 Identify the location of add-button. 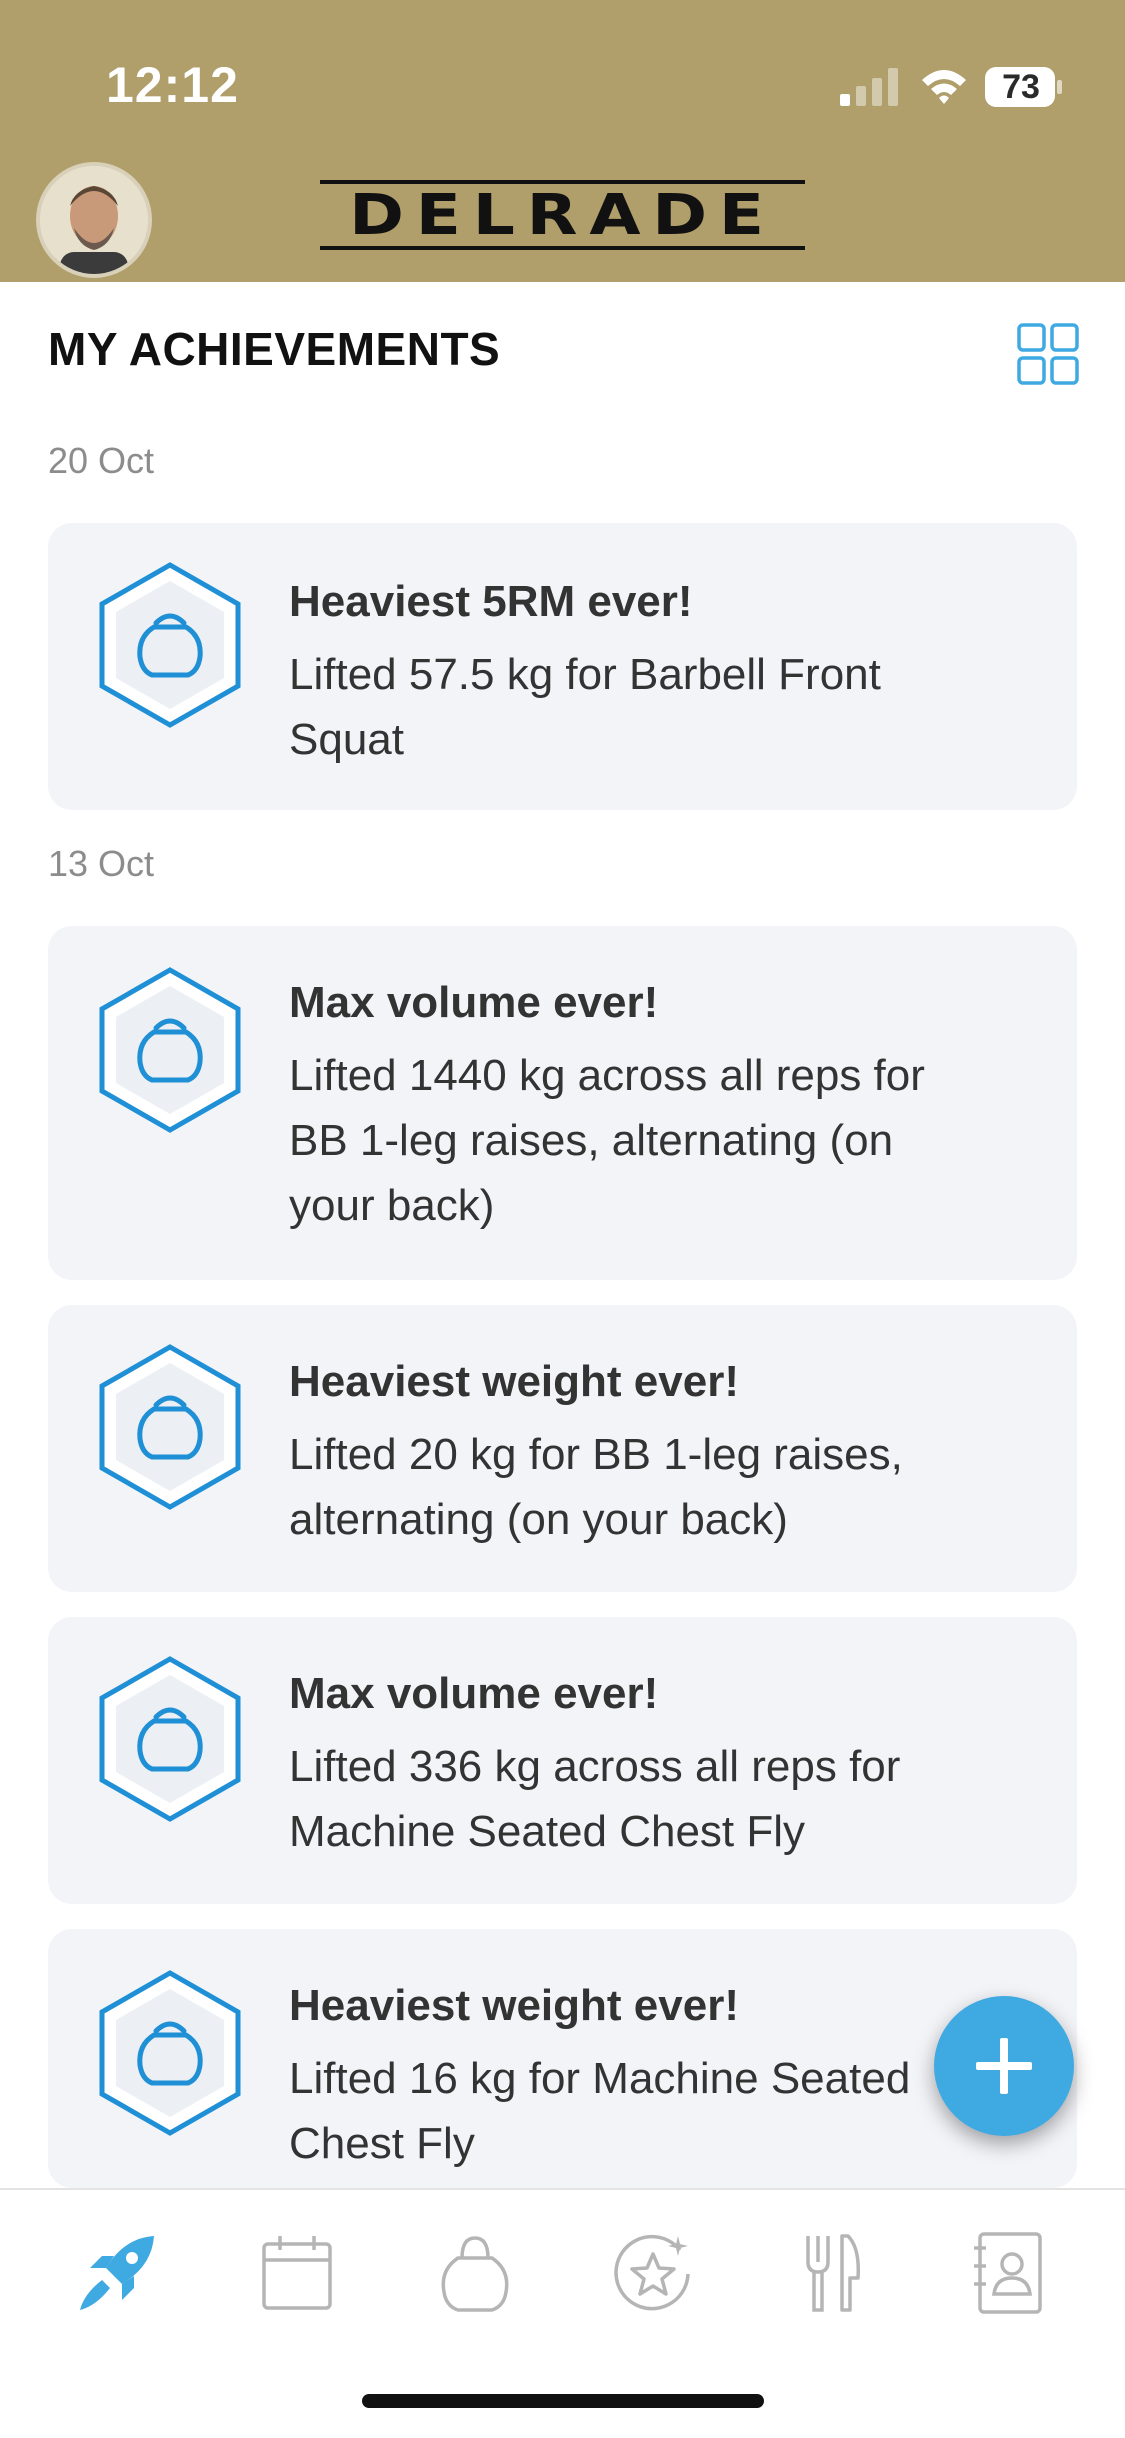
(1004, 2066).